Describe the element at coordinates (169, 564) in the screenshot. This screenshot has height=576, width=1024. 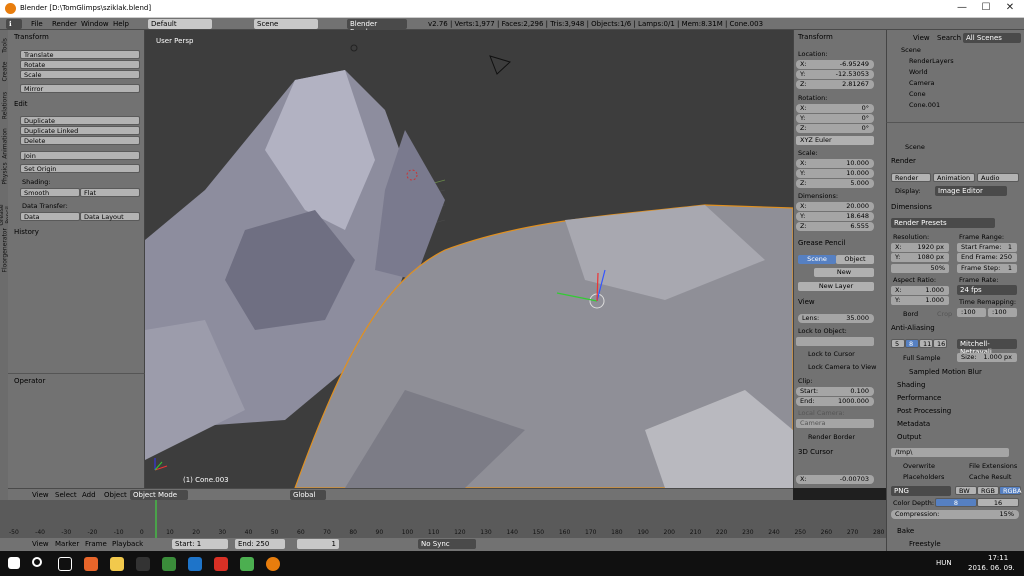
I see `app-icon` at that location.